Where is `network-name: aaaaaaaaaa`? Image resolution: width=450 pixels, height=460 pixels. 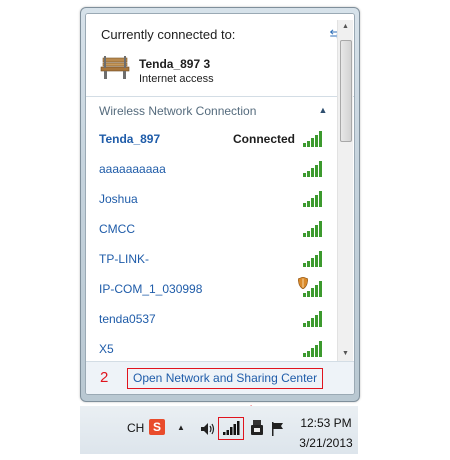 network-name: aaaaaaaaaa is located at coordinates (132, 169).